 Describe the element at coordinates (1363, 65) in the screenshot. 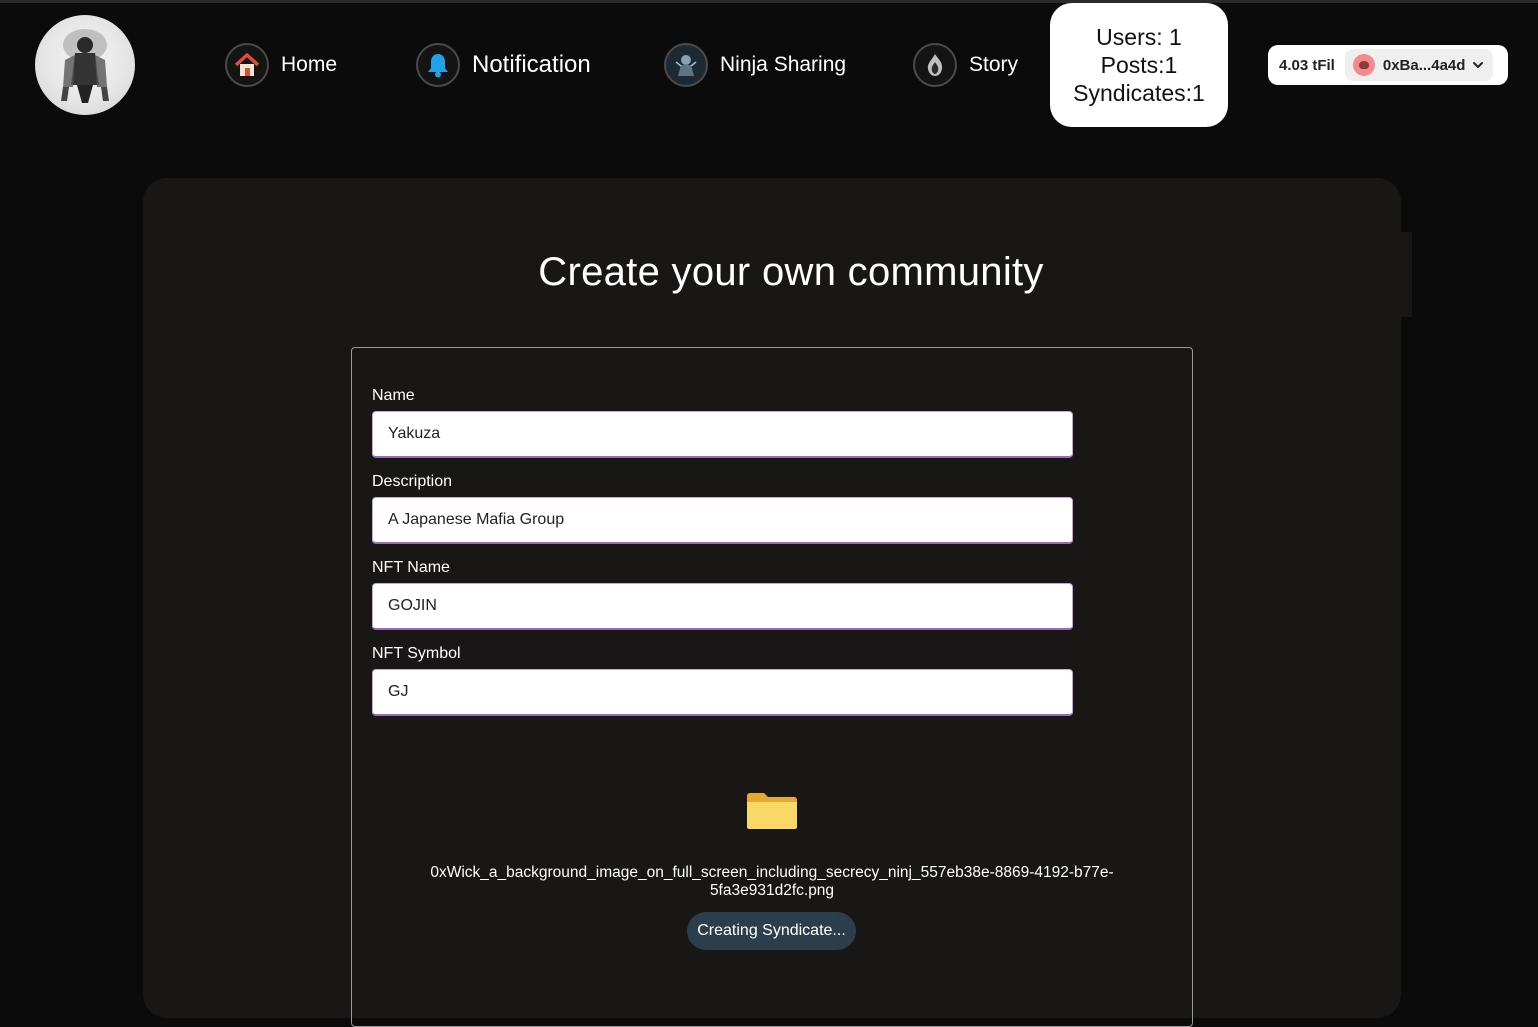

I see `avatar-icon` at that location.